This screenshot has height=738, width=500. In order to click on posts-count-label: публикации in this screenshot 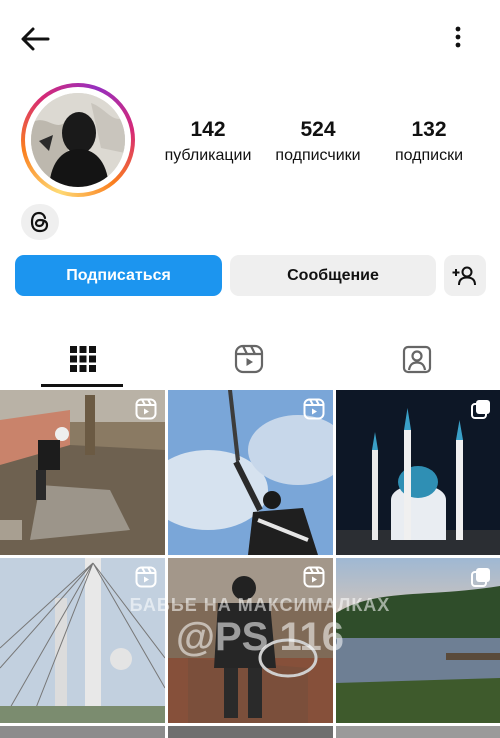, I will do `click(208, 155)`.